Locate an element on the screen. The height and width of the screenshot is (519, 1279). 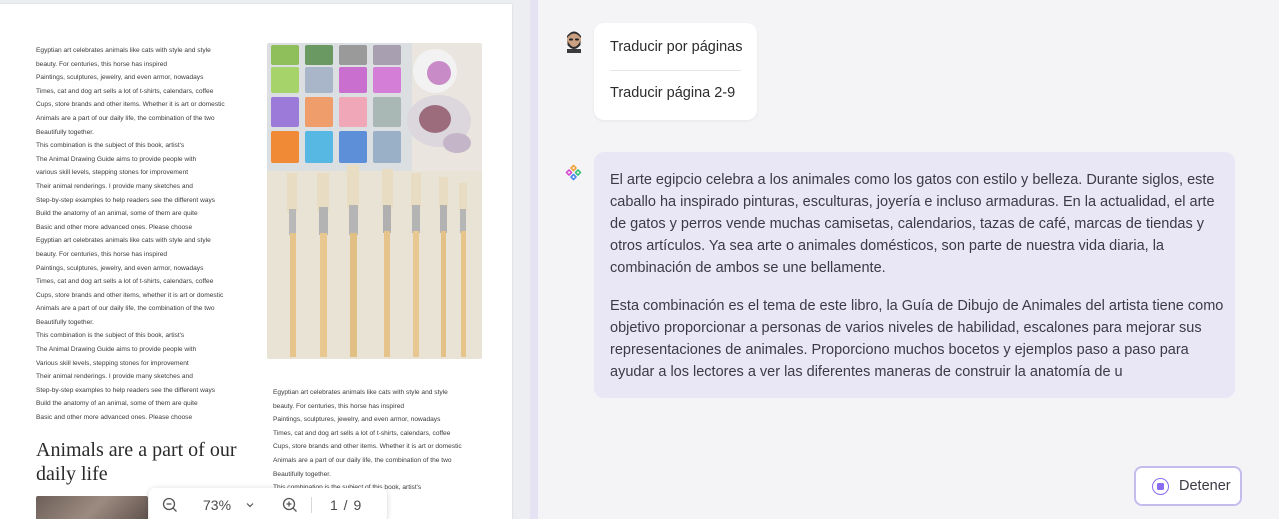
document-heading: Animals are a part of our daily life is located at coordinates (136, 462).